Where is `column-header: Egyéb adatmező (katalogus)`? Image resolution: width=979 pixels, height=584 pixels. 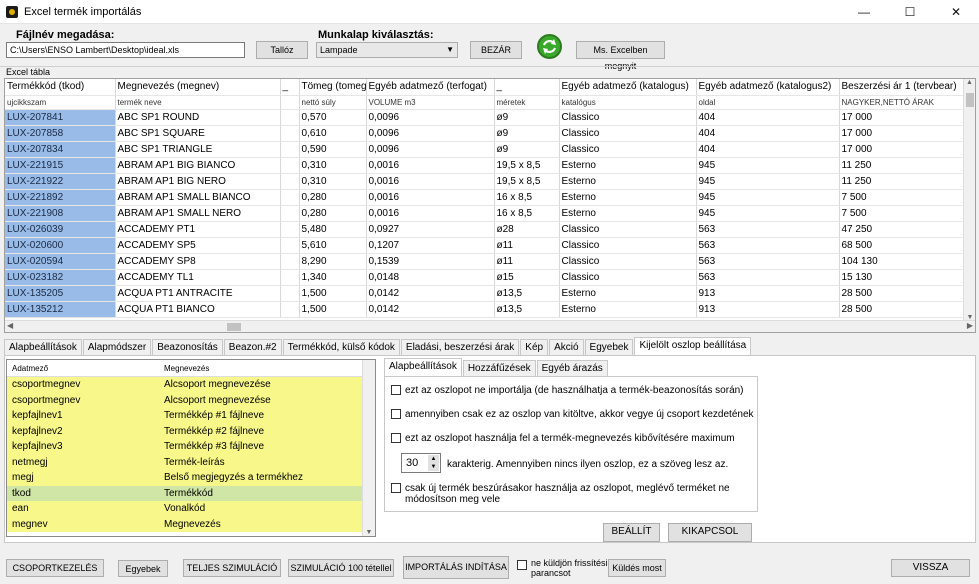 column-header: Egyéb adatmező (katalogus) is located at coordinates (628, 87).